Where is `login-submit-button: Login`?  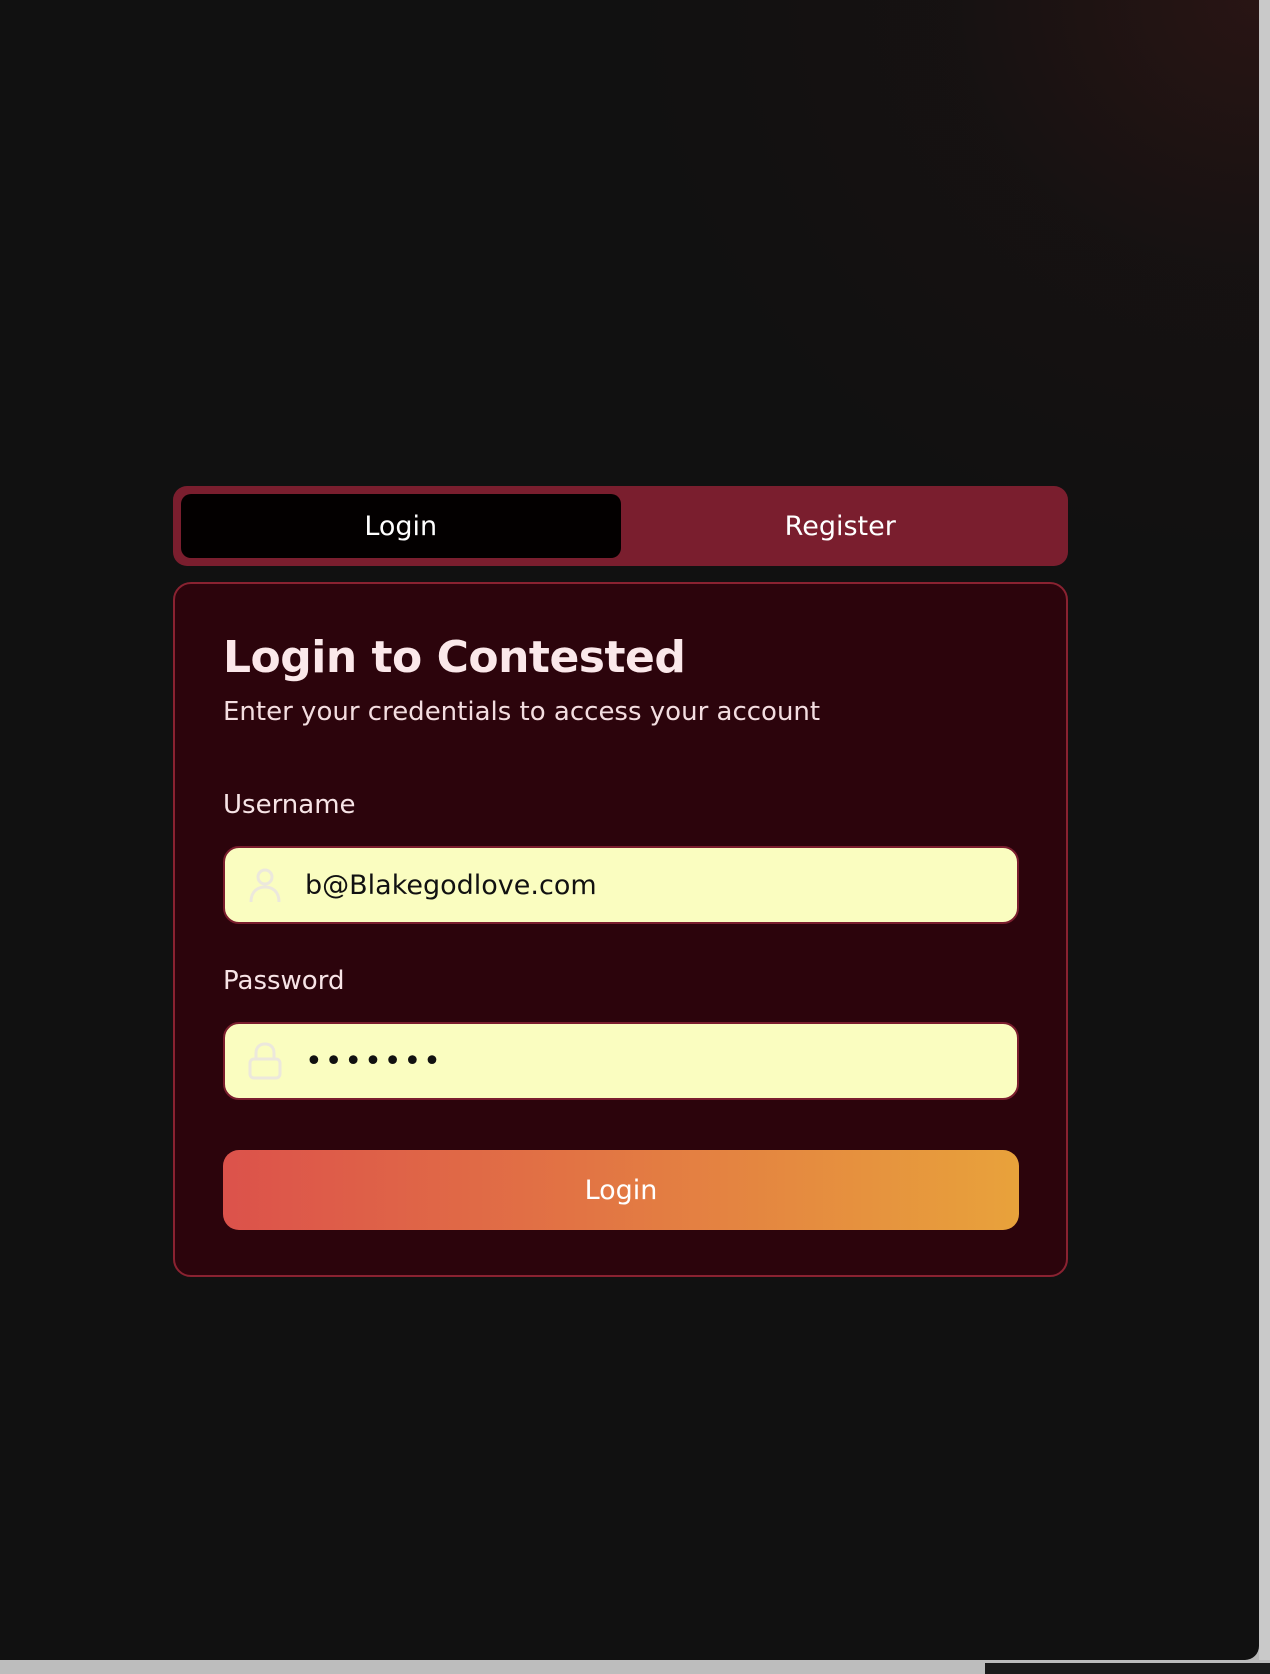 login-submit-button: Login is located at coordinates (621, 1190).